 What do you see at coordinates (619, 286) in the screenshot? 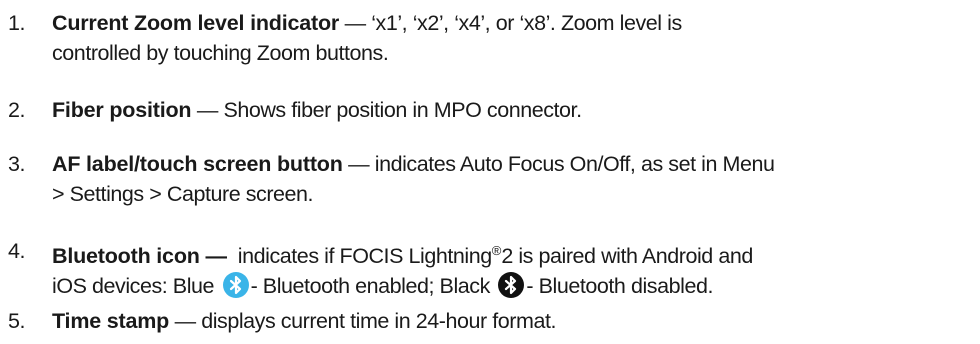
I see `item-text: - Bluetooth disabled.` at bounding box center [619, 286].